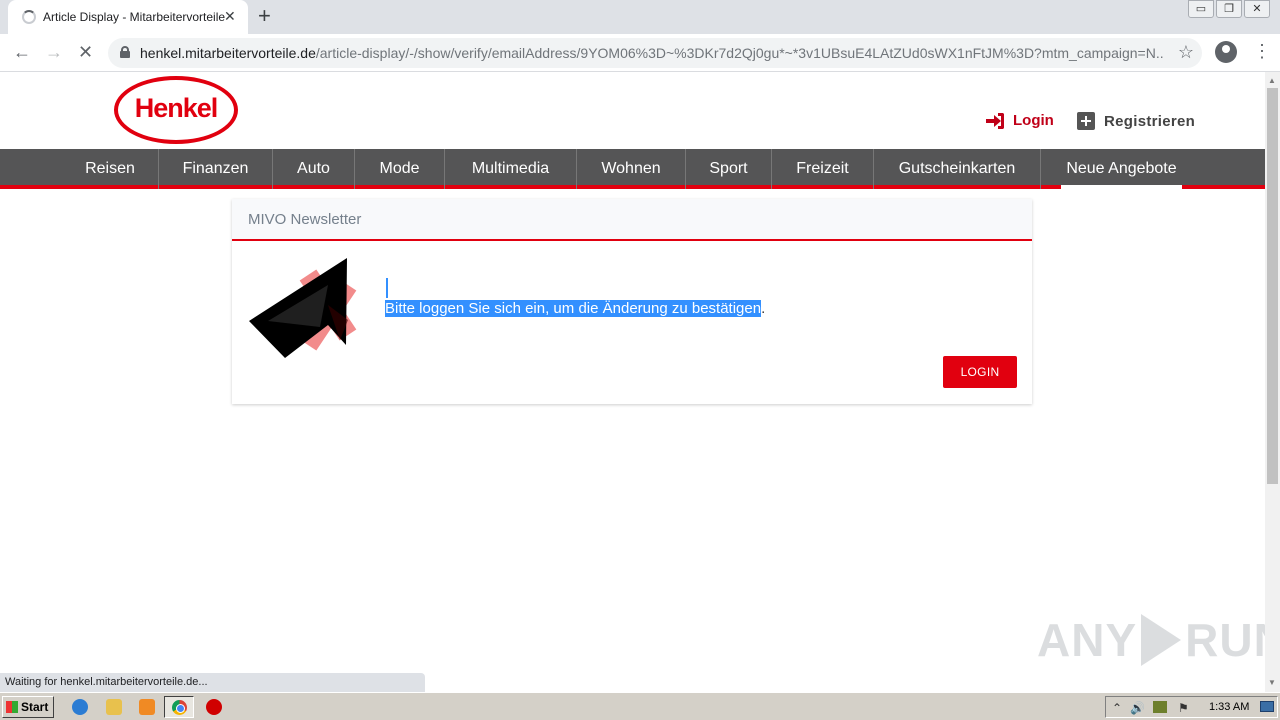 This screenshot has width=1280, height=720. Describe the element at coordinates (114, 707) in the screenshot. I see `folder-icon` at that location.